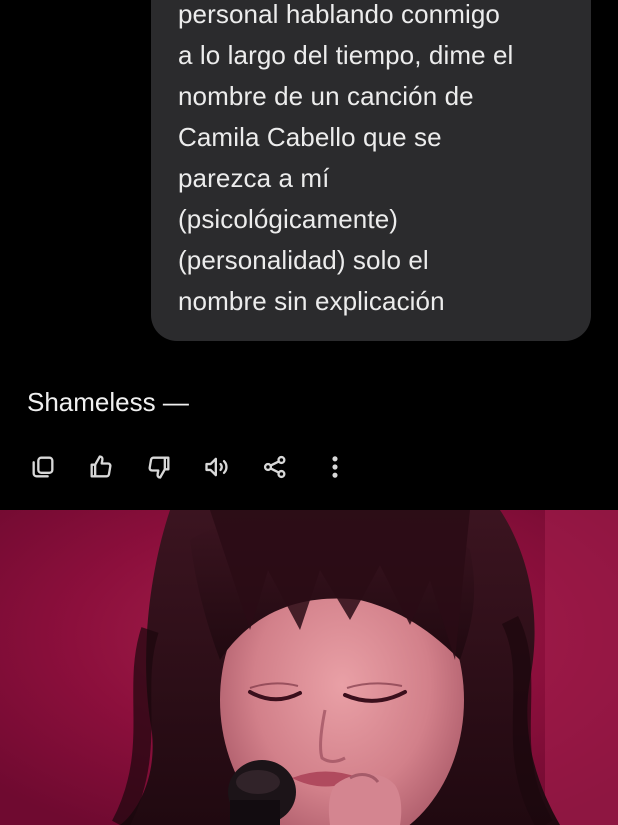 The width and height of the screenshot is (618, 825). Describe the element at coordinates (288, 219) in the screenshot. I see `user-message-line: (psicológicamente)` at that location.